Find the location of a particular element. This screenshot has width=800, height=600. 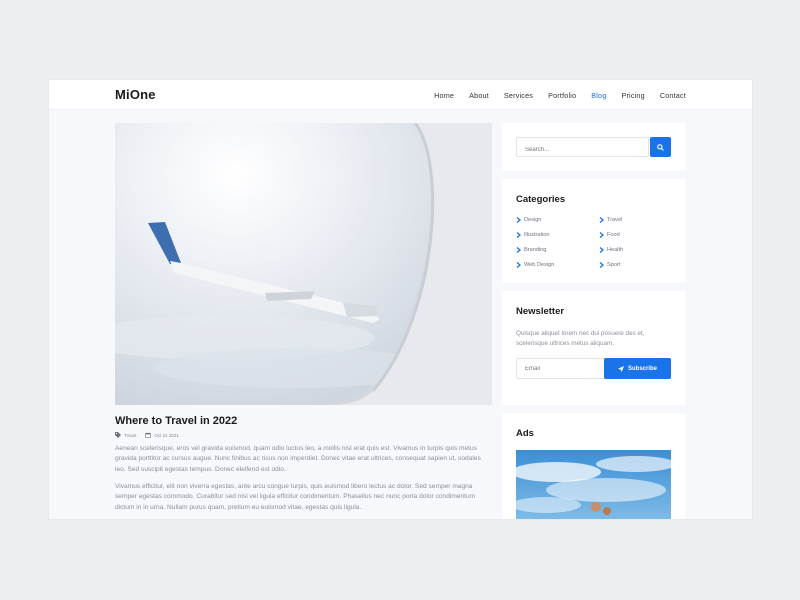

category-label: Travel is located at coordinates (615, 220).